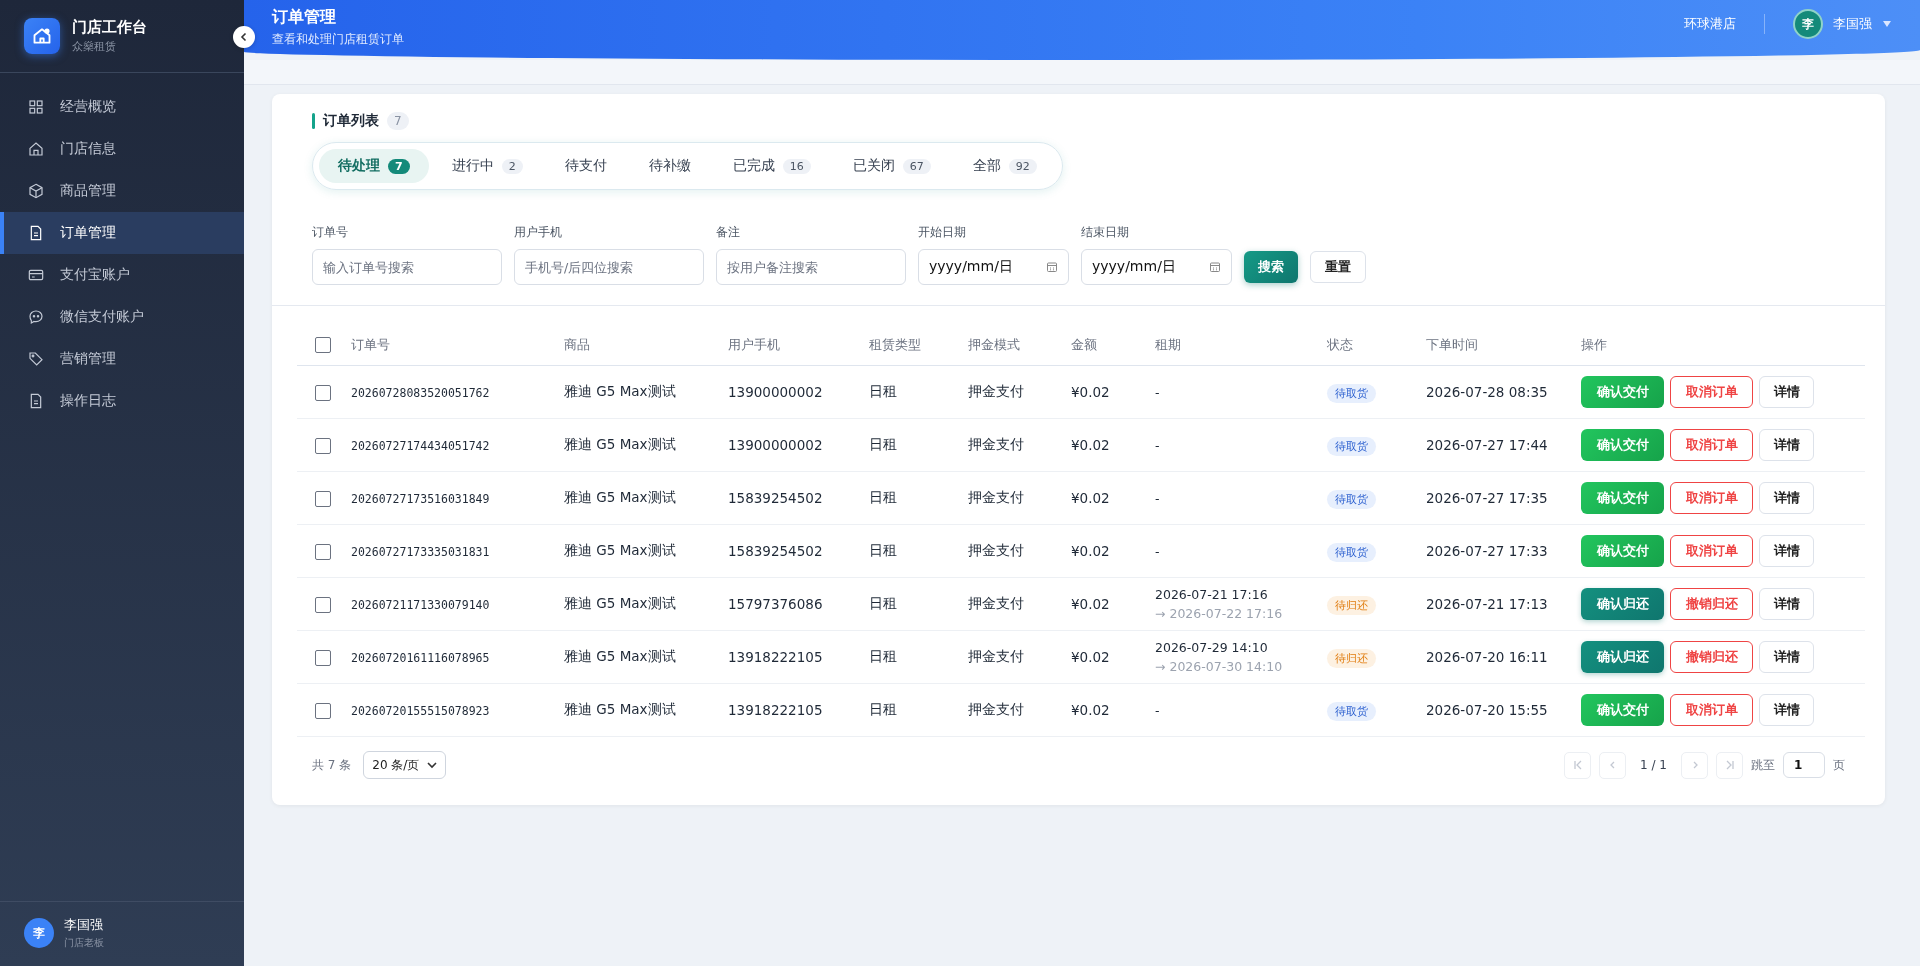 This screenshot has width=1920, height=966. Describe the element at coordinates (1271, 267) in the screenshot. I see `search-button: 搜索` at that location.